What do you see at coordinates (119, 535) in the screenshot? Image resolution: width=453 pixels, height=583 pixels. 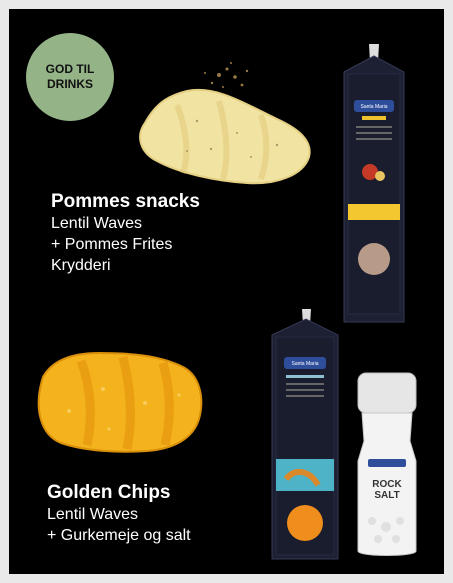 I see `product-line: + Gurkemeje og salt` at bounding box center [119, 535].